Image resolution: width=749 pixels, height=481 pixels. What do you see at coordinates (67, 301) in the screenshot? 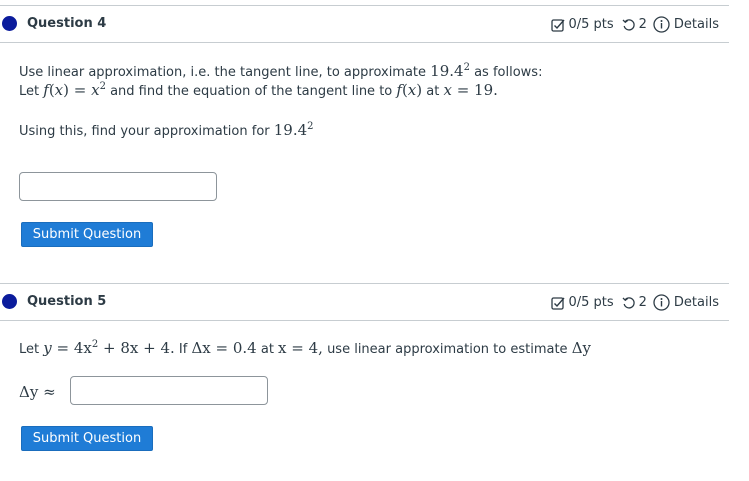
I see `question-title: Question 5` at bounding box center [67, 301].